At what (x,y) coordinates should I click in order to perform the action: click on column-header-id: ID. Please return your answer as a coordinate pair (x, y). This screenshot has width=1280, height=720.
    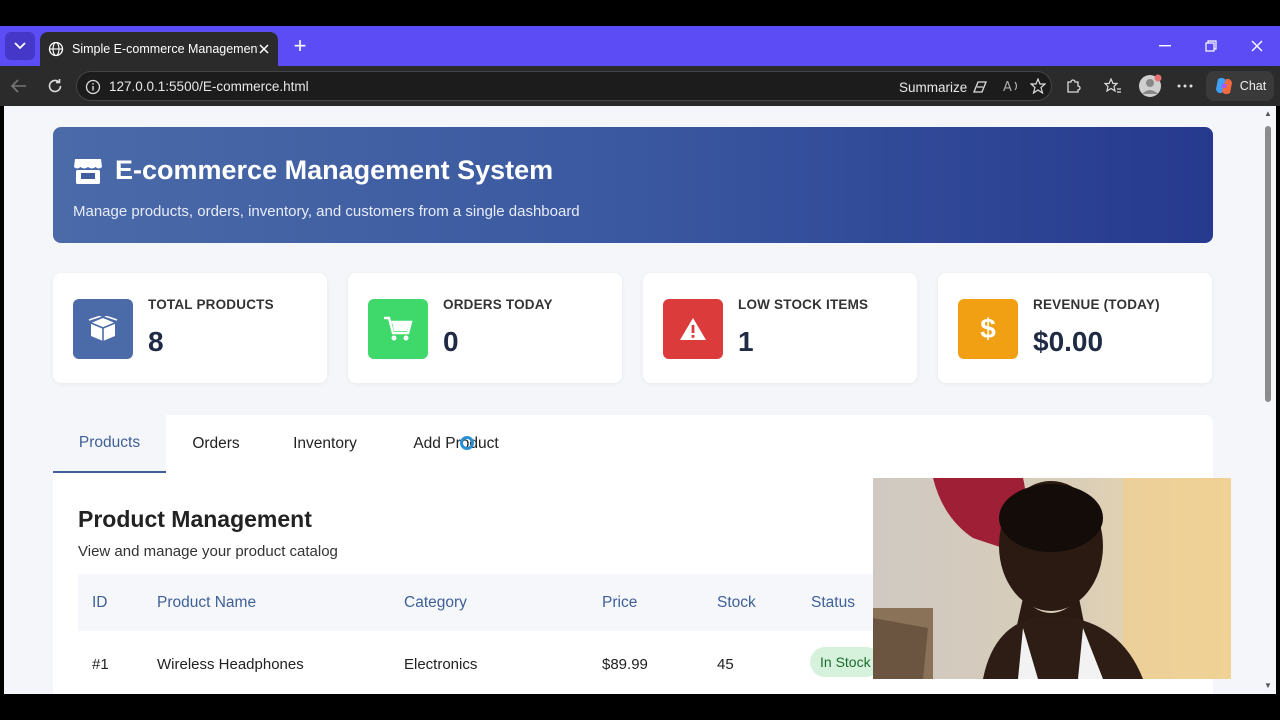
    Looking at the image, I should click on (100, 602).